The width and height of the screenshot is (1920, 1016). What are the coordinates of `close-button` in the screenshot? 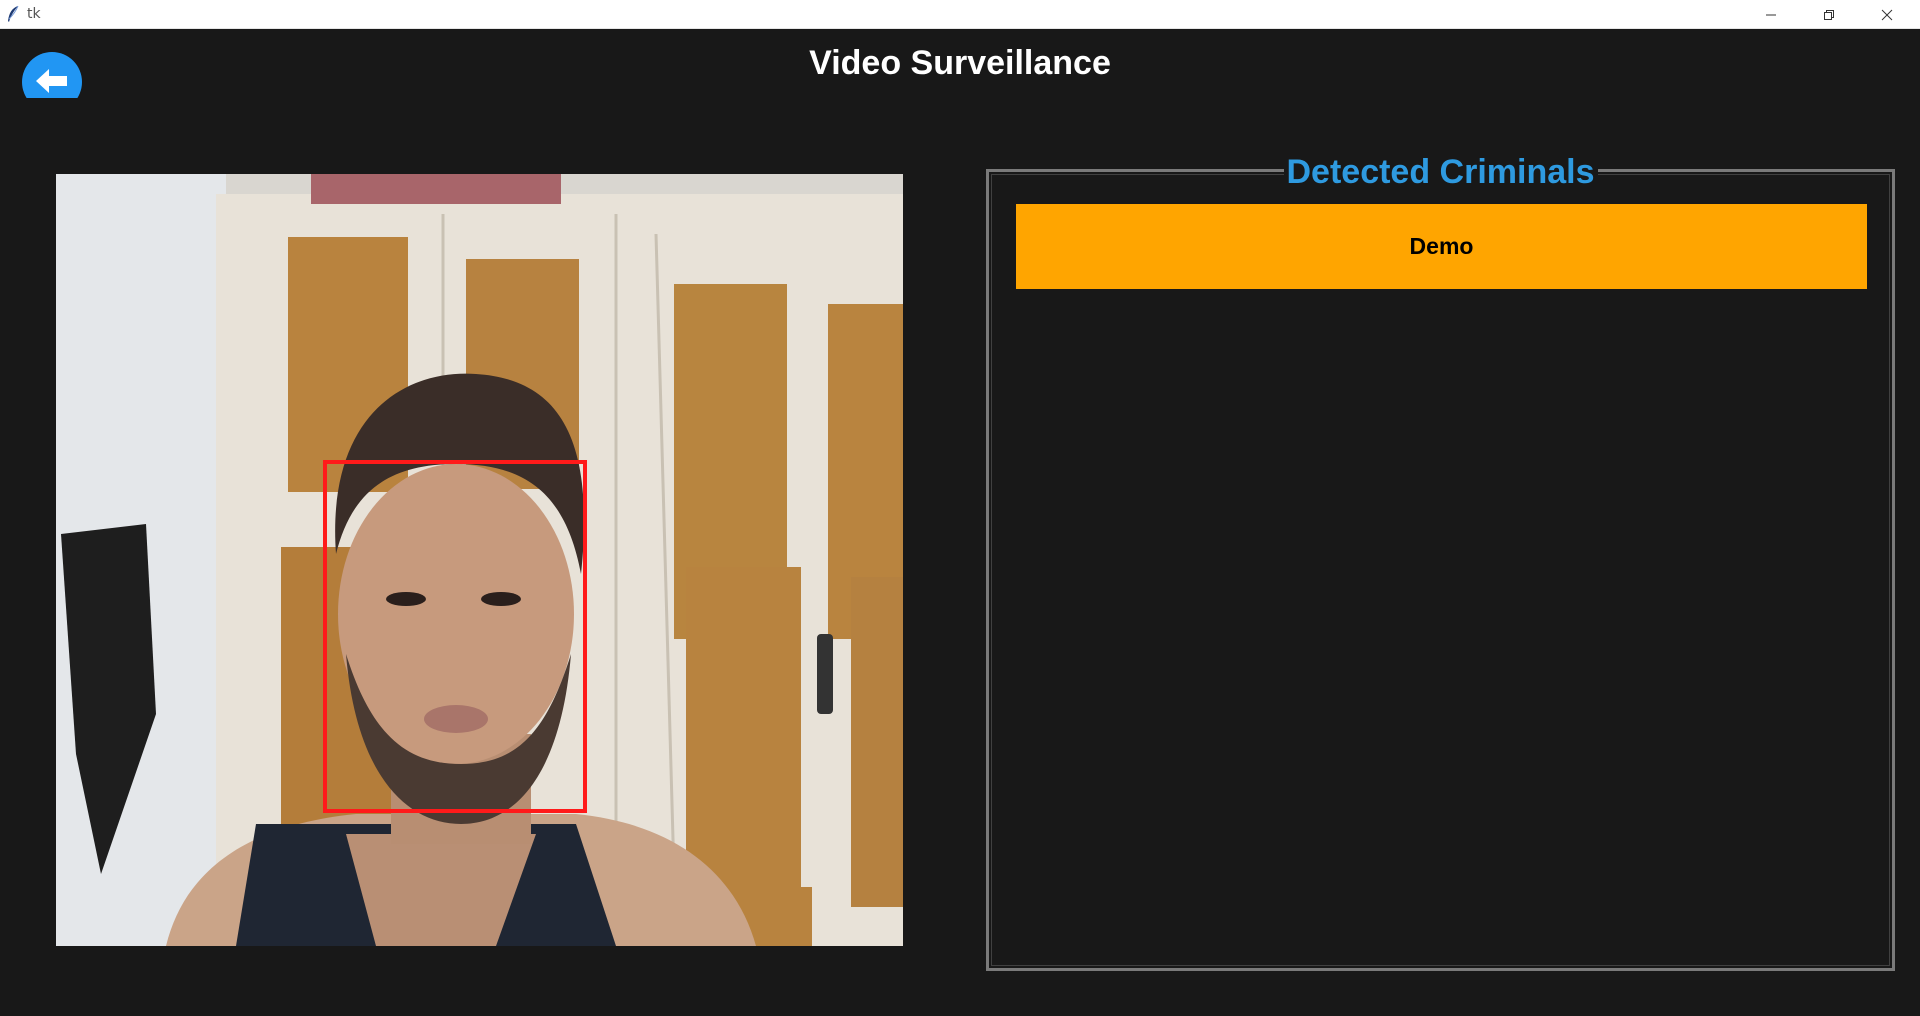 It's located at (1887, 14).